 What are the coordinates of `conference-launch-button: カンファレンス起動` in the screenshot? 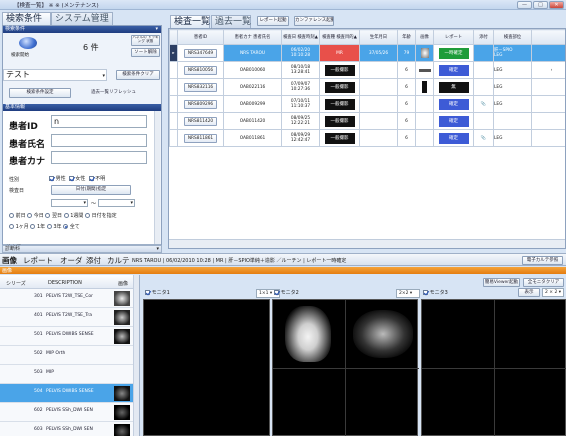 It's located at (314, 21).